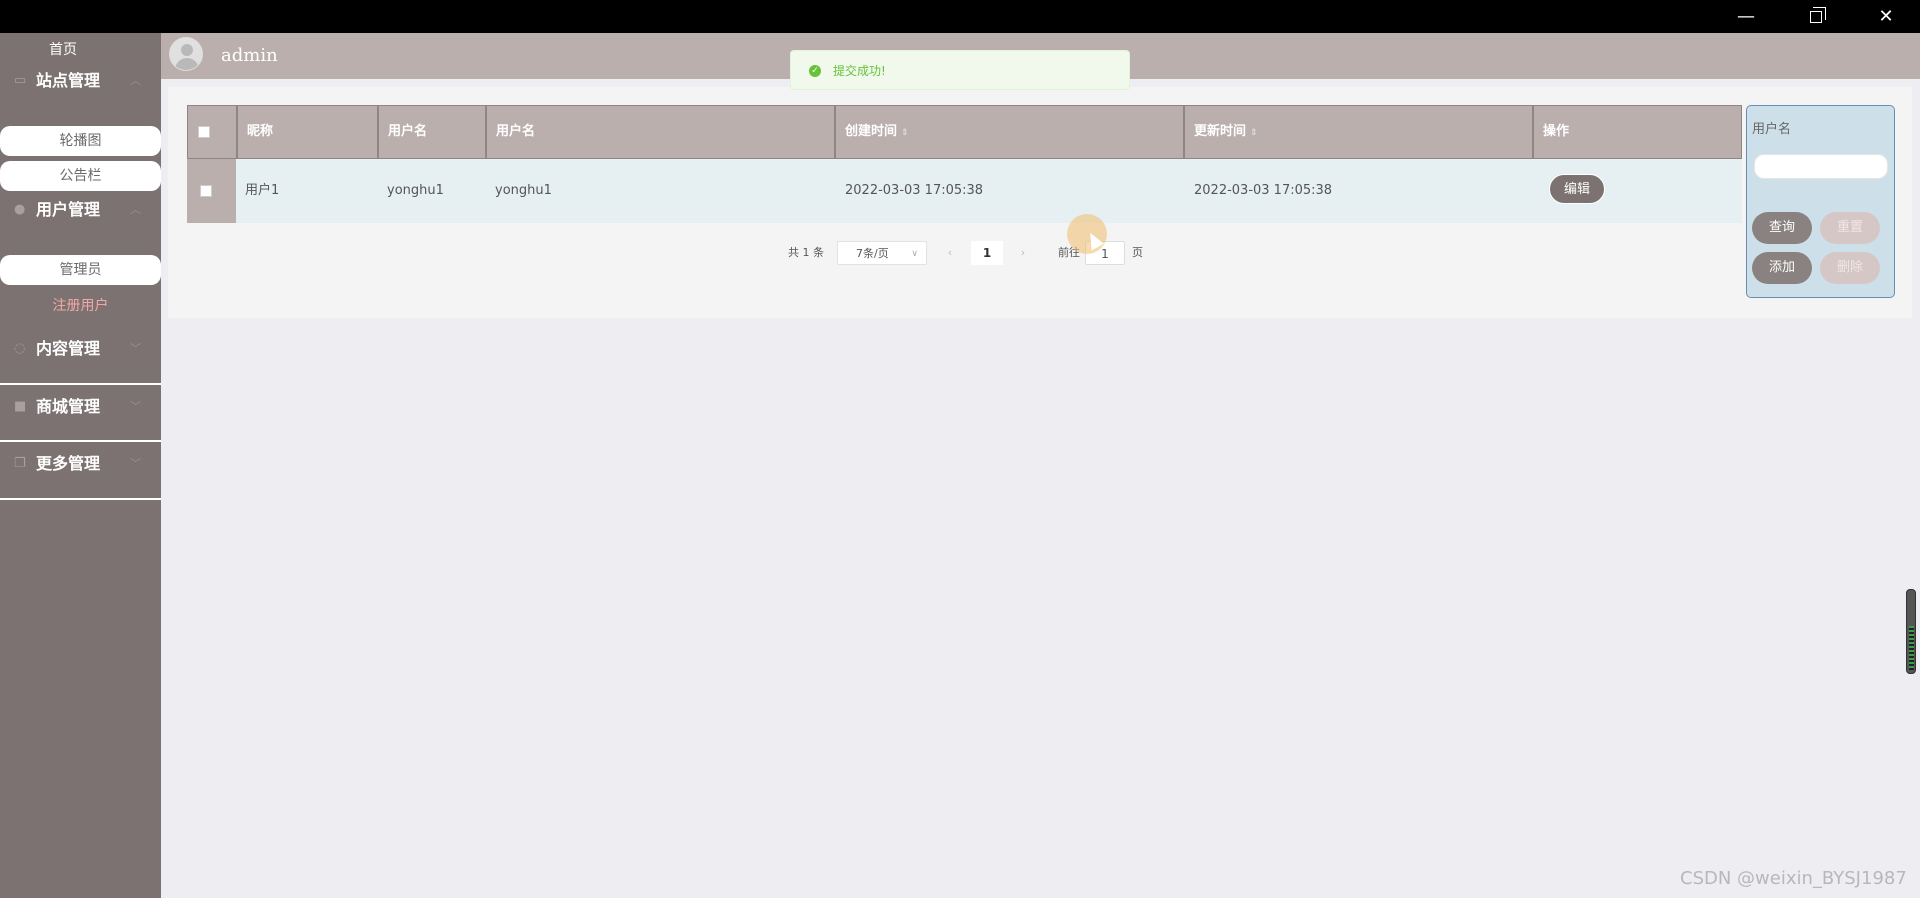 This screenshot has width=1920, height=898. Describe the element at coordinates (212, 132) in the screenshot. I see `select-all-cell` at that location.